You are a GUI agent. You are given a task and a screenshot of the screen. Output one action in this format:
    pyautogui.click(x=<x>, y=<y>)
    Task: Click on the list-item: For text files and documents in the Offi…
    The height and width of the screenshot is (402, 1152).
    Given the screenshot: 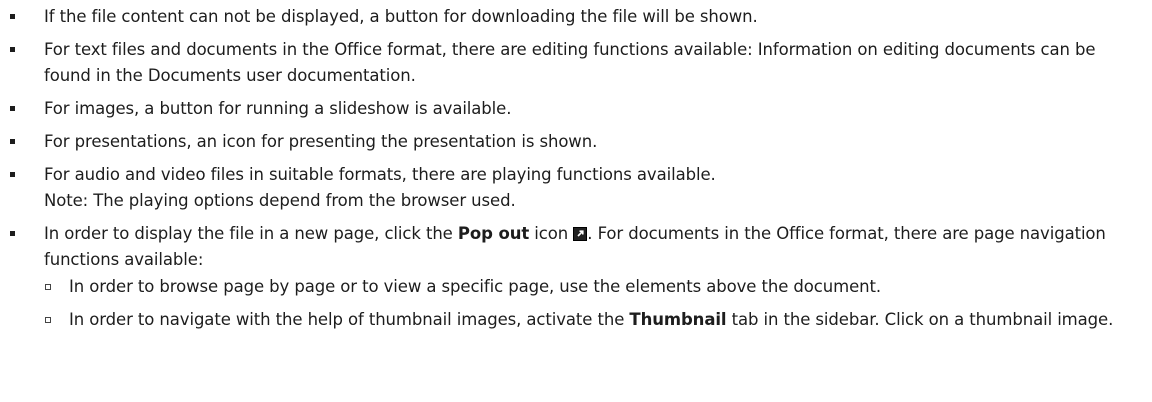 What is the action you would take?
    pyautogui.click(x=569, y=63)
    